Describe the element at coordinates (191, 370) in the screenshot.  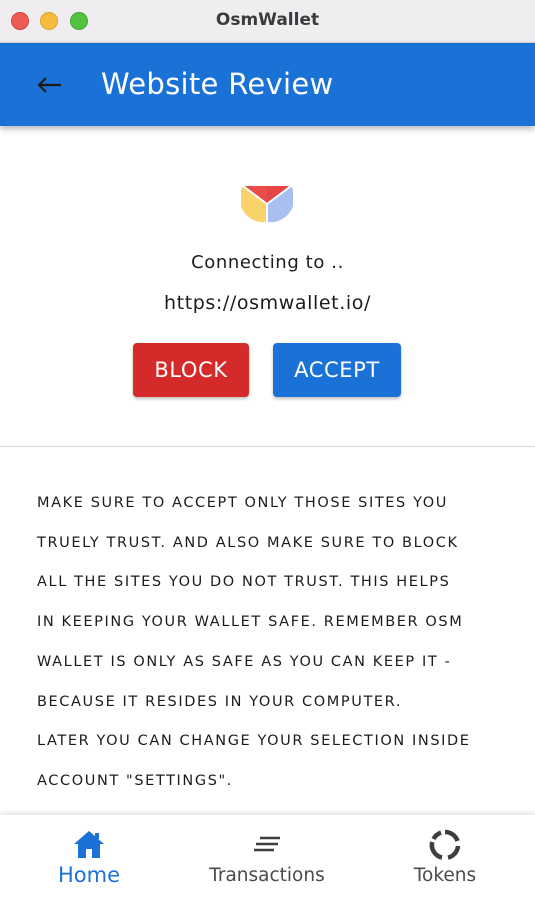
I see `block-button: BLOCK` at that location.